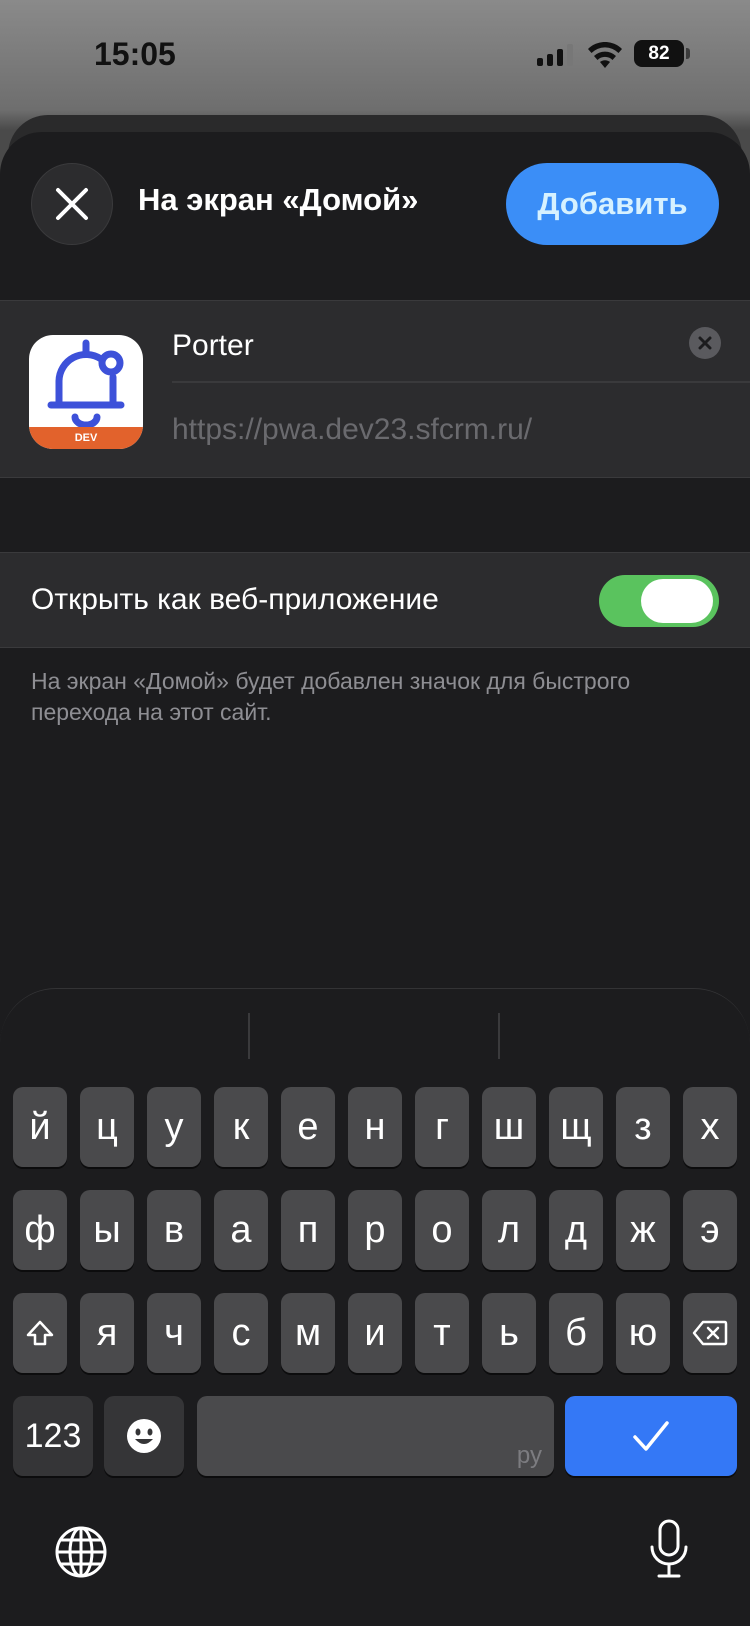  Describe the element at coordinates (576, 1333) in the screenshot. I see `key: б` at that location.